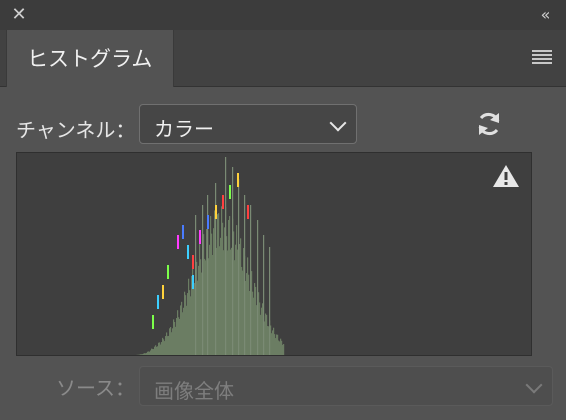  I want to click on partially-visible-row, so click(176, 415).